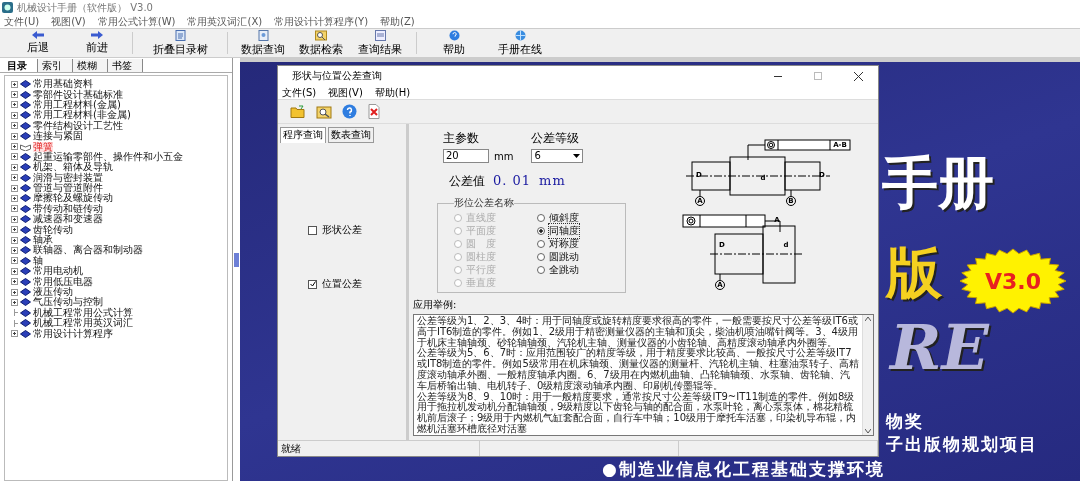  What do you see at coordinates (73, 167) in the screenshot?
I see `tree-item: 机架、箱体及导轨` at bounding box center [73, 167].